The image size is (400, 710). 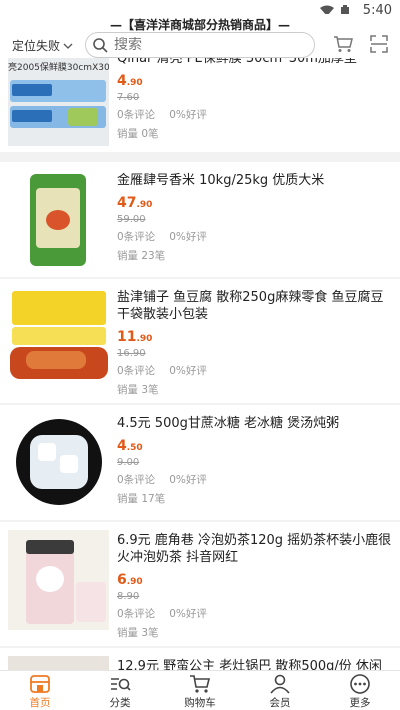 What do you see at coordinates (141, 499) in the screenshot?
I see `sales-count: 销量 17笔` at bounding box center [141, 499].